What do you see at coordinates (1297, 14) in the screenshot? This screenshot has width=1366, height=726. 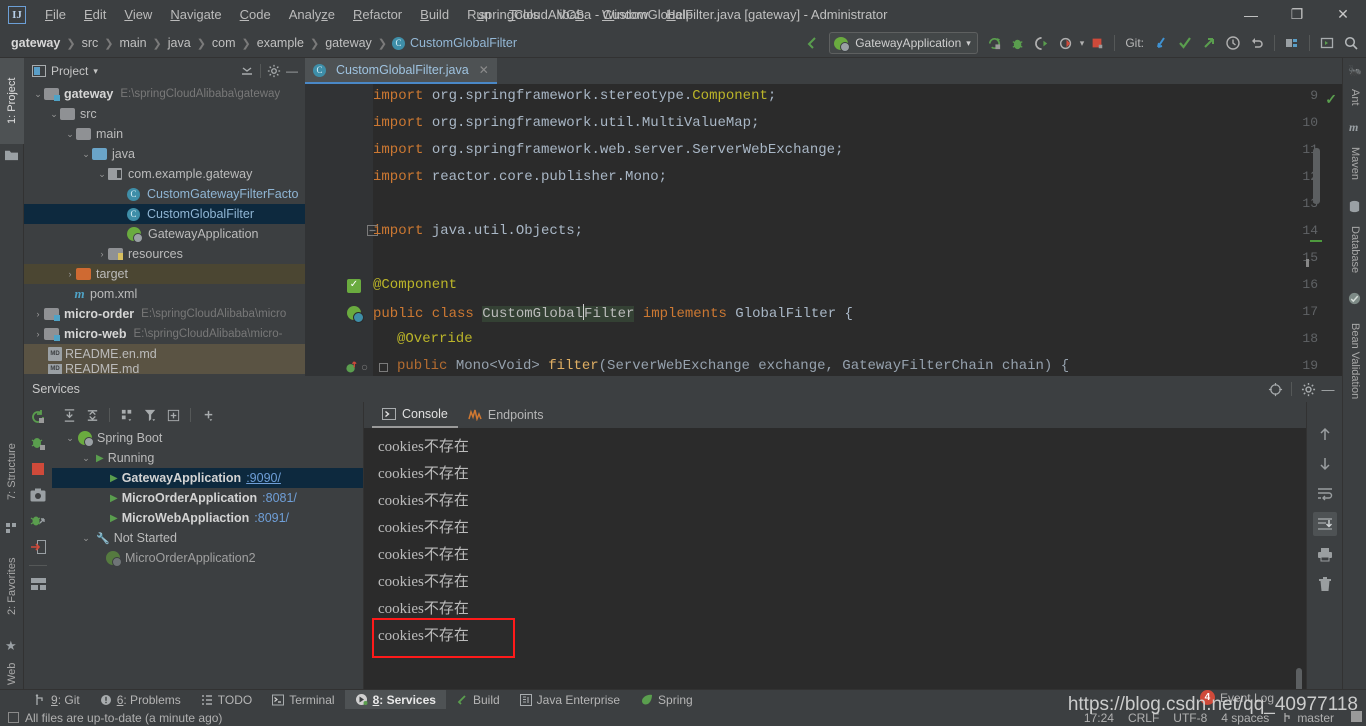 I see `maximize-button: ❐` at bounding box center [1297, 14].